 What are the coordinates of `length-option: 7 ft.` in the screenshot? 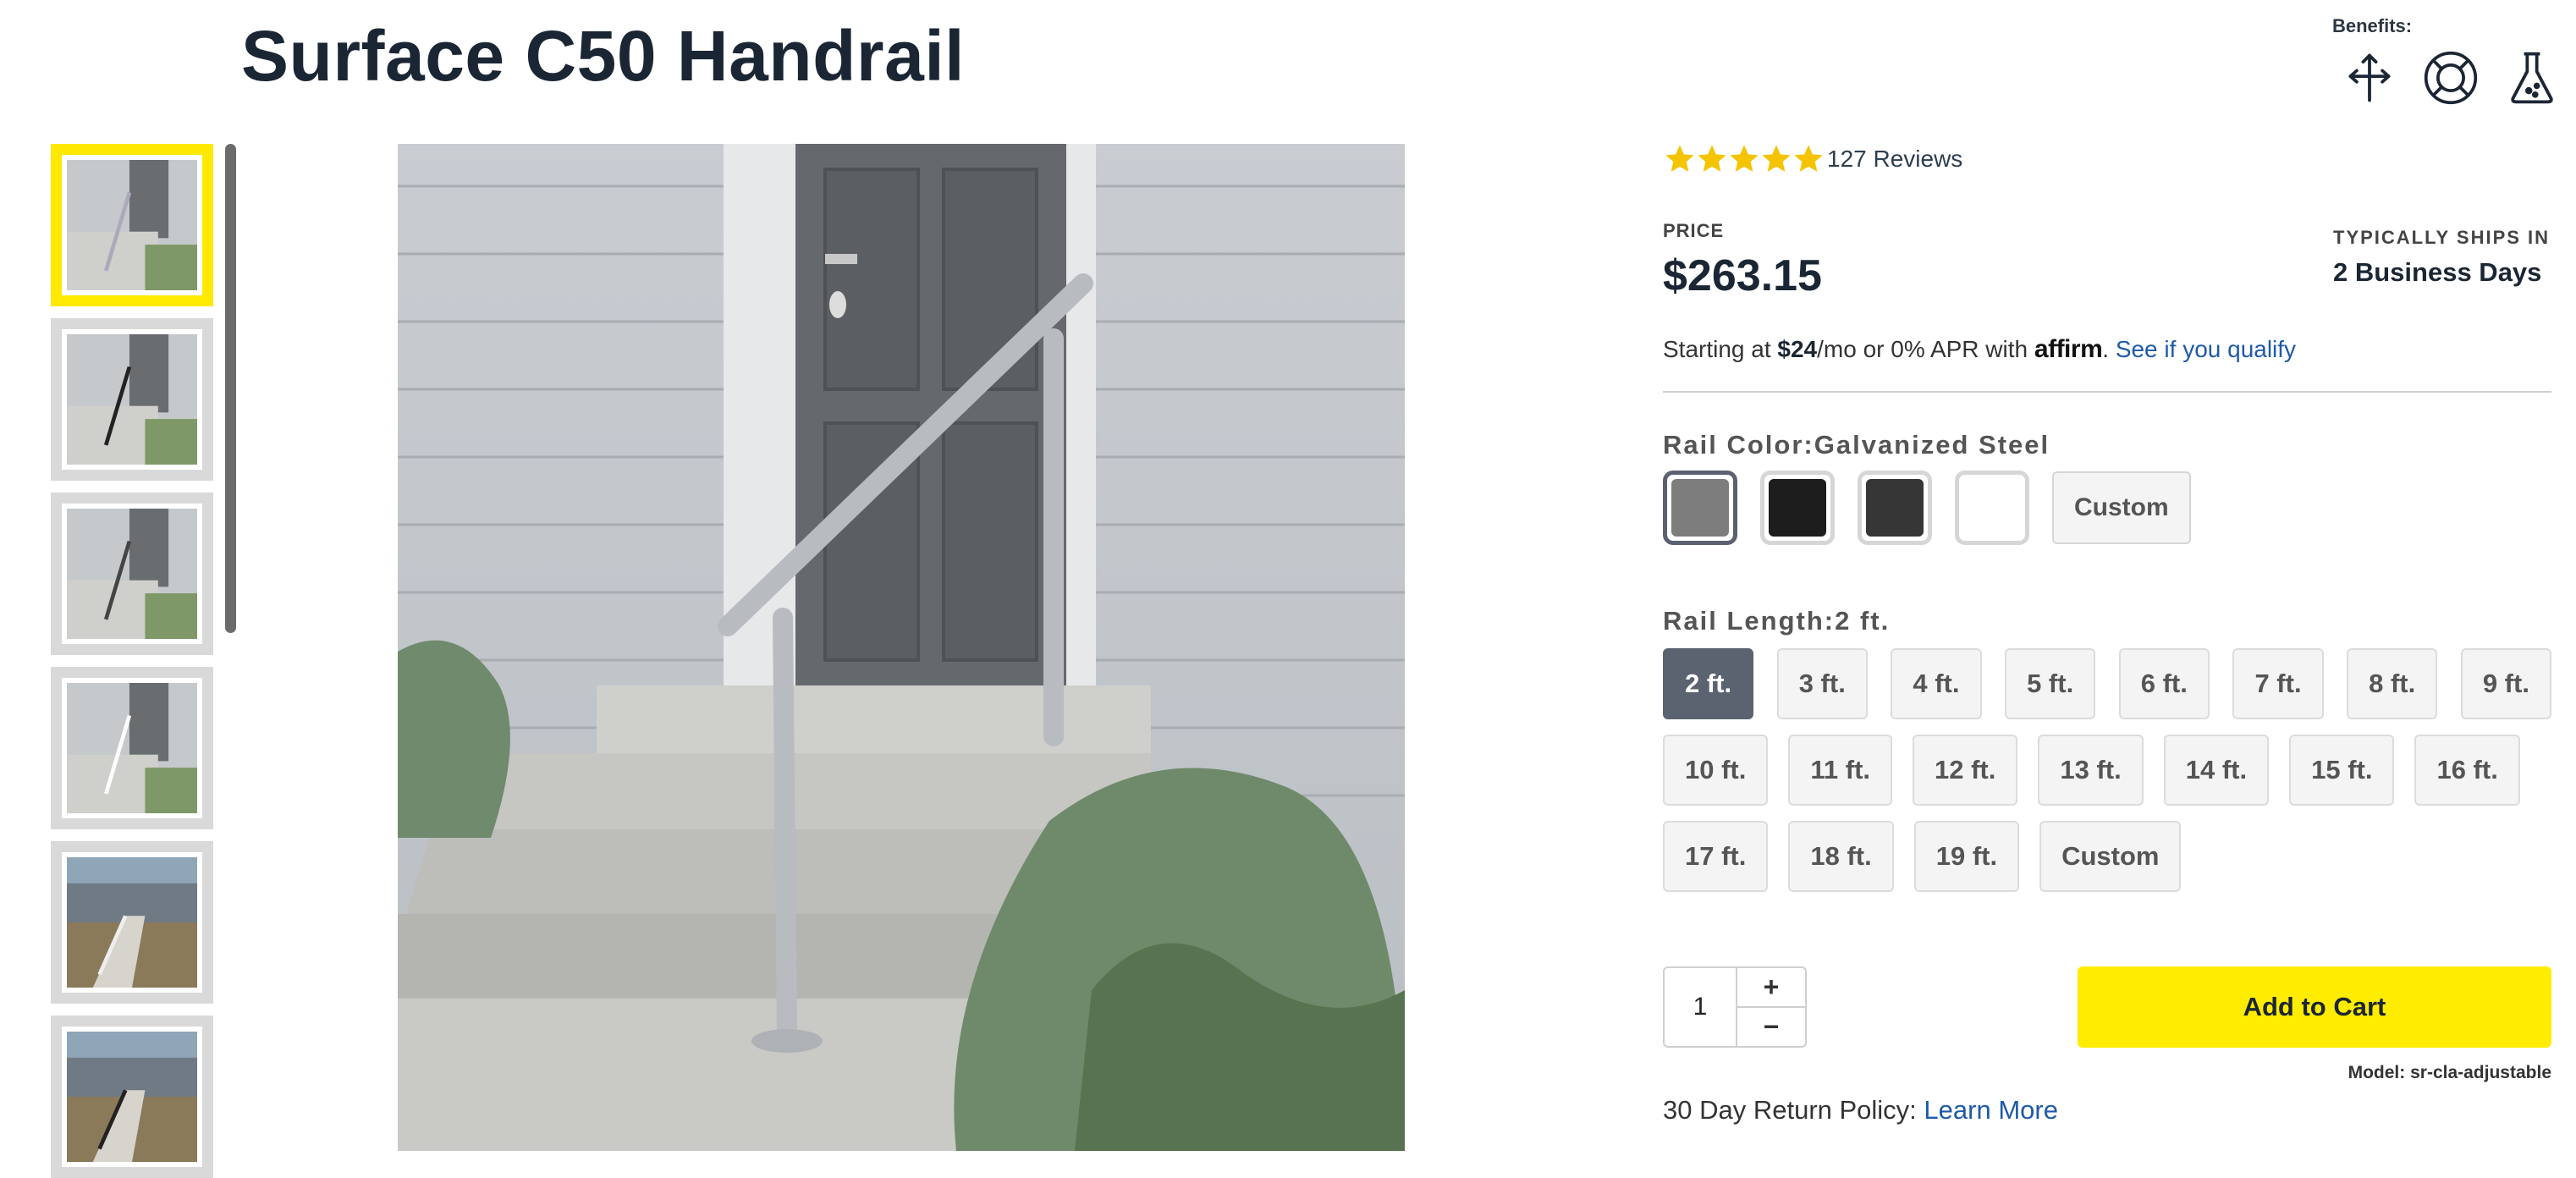 It's located at (2278, 683).